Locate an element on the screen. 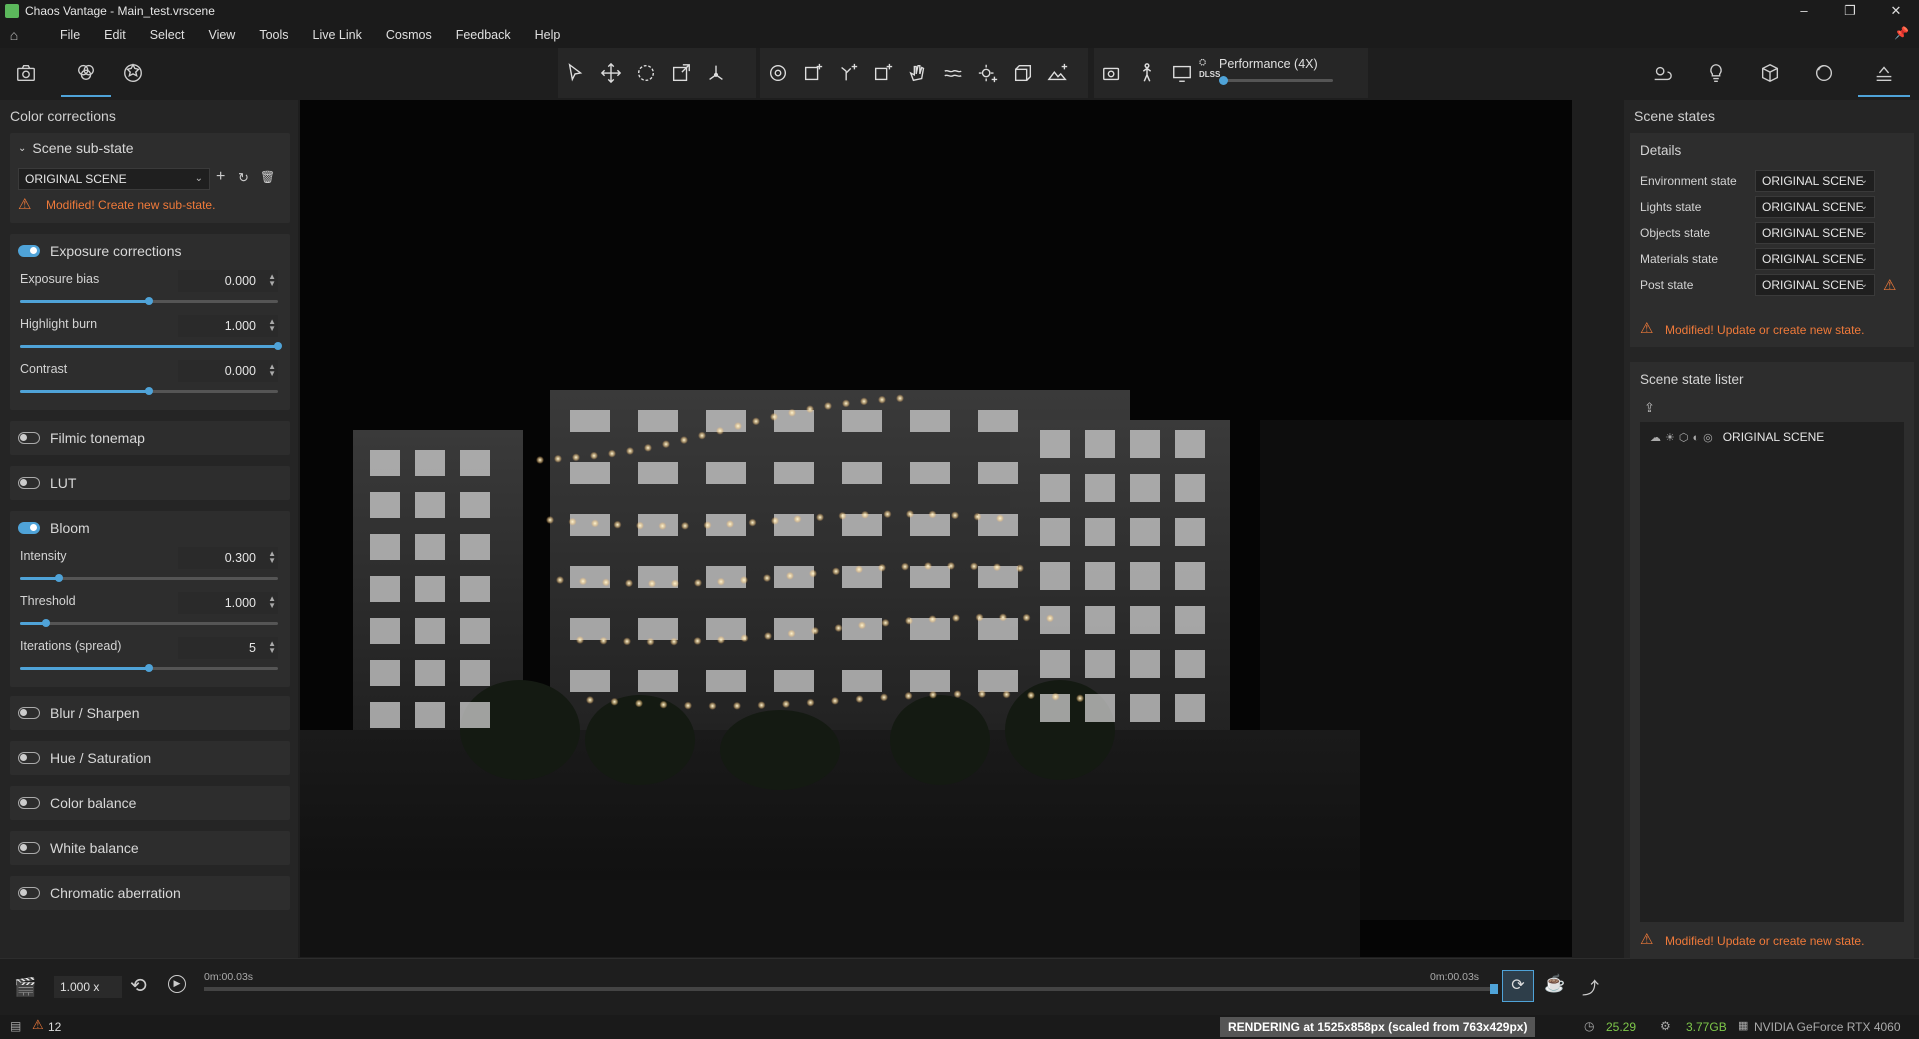 This screenshot has height=1039, width=1919. menu-live-link: Live Link is located at coordinates (337, 35).